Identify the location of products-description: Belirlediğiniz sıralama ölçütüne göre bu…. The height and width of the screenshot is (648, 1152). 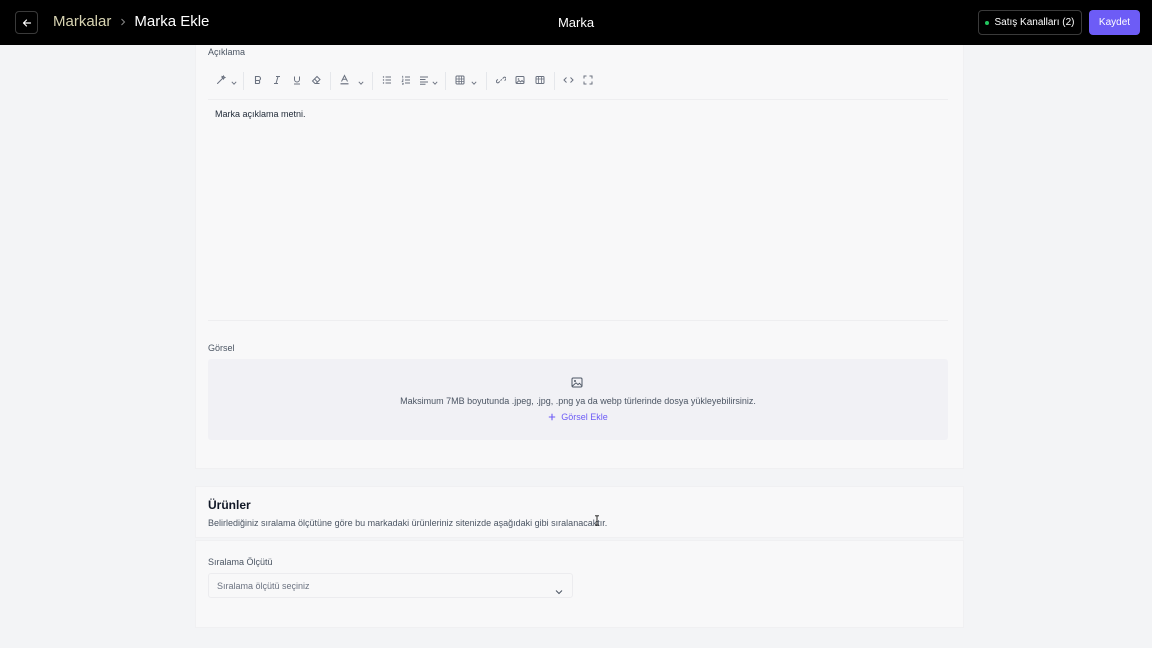
(408, 523).